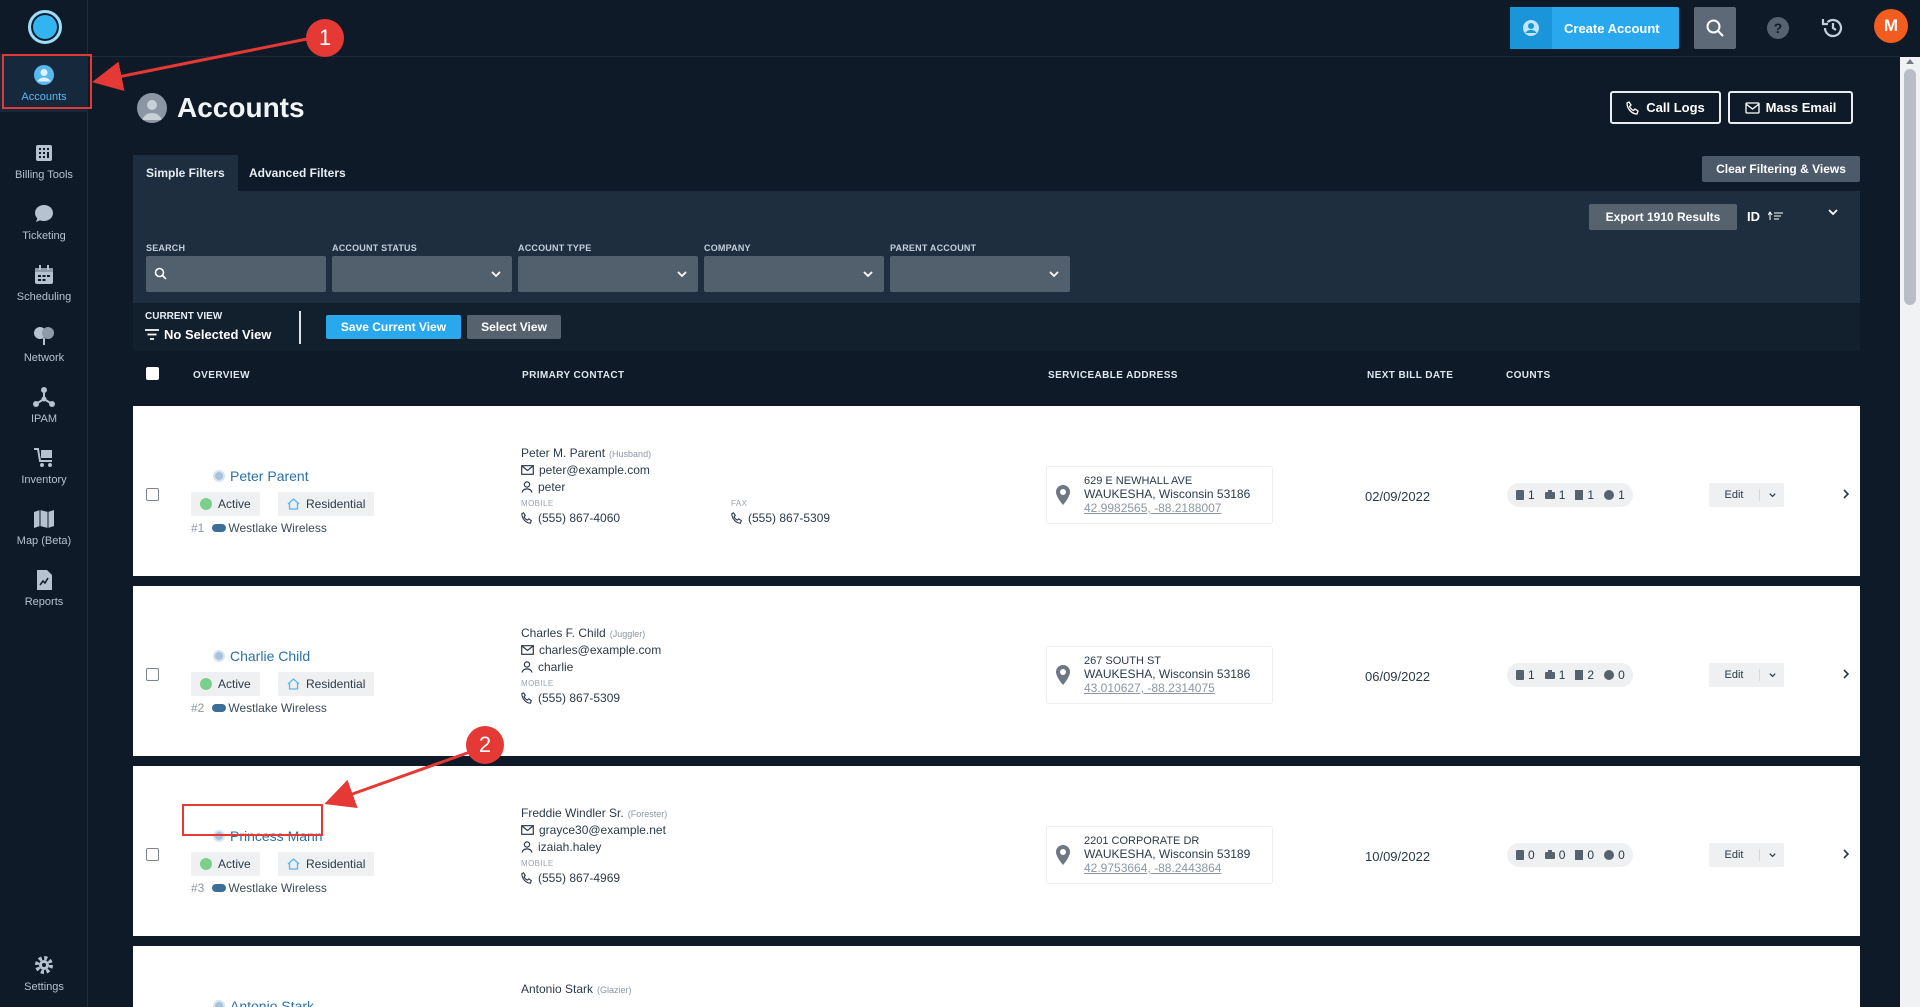 This screenshot has height=1007, width=1920. I want to click on scroll-thumb, so click(1910, 187).